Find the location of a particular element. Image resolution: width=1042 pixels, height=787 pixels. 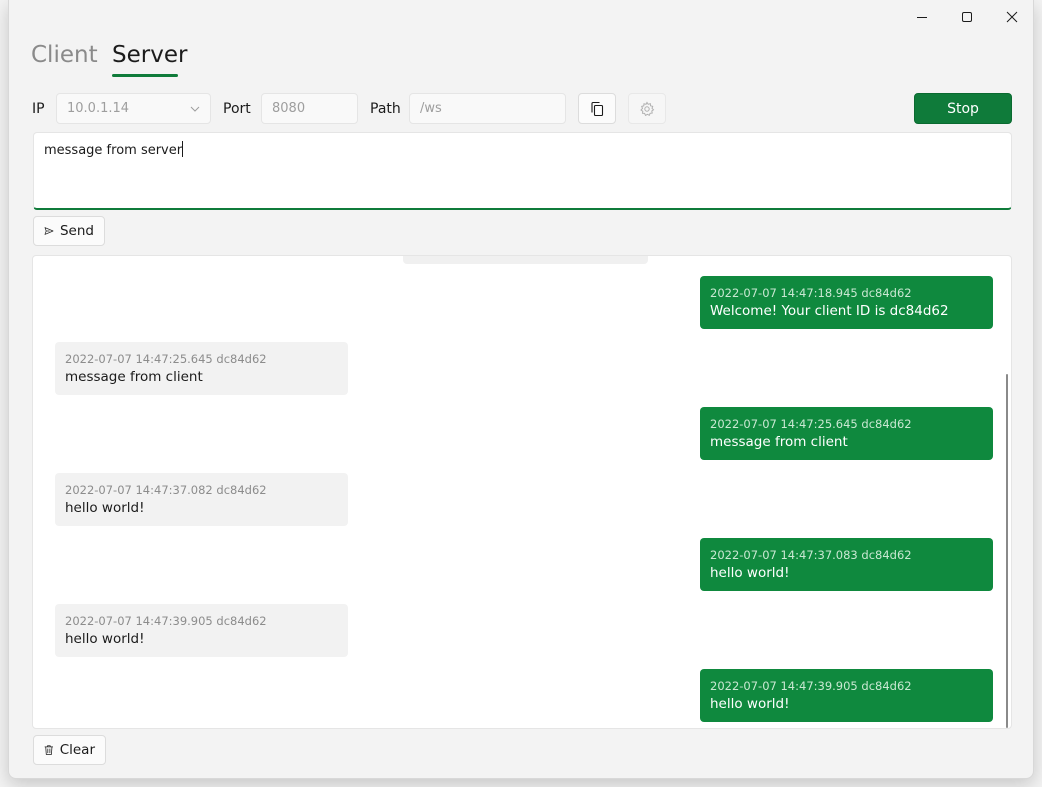

gear-icon is located at coordinates (647, 108).